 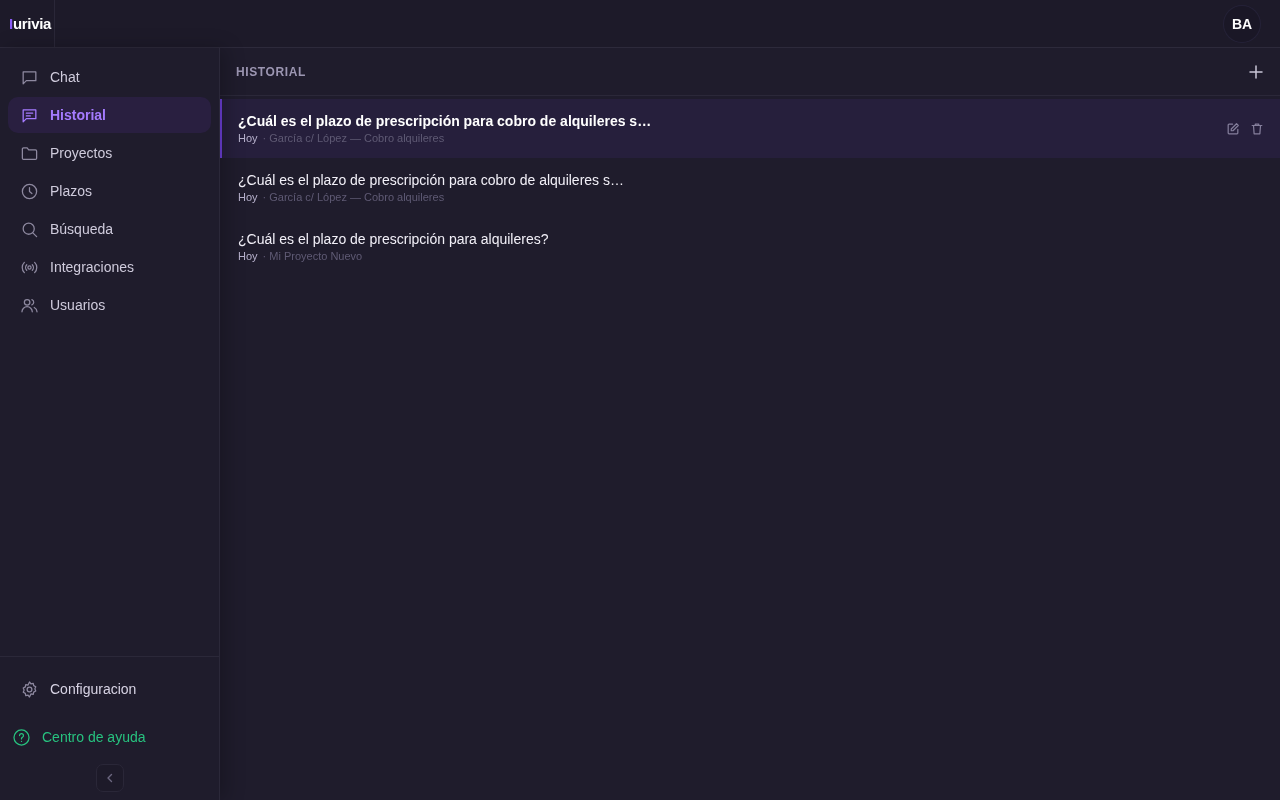 What do you see at coordinates (1256, 71) in the screenshot?
I see `plus-icon` at bounding box center [1256, 71].